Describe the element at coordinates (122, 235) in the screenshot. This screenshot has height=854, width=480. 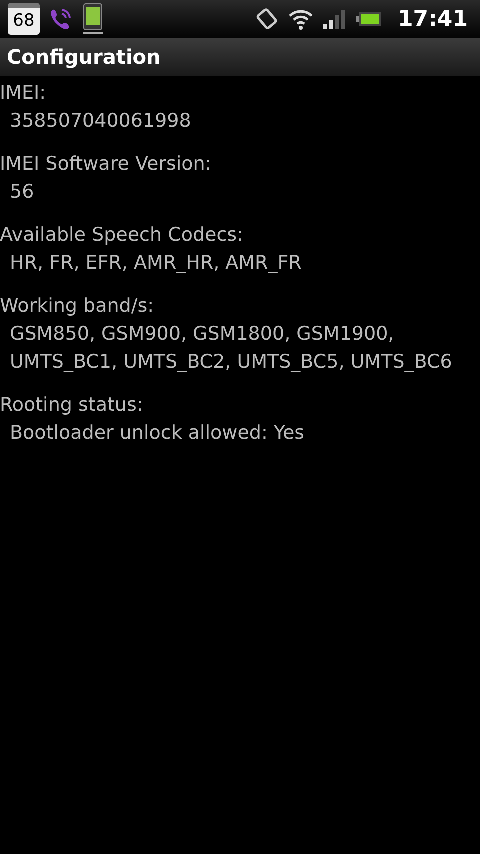
I see `field-label: Available Speech Codecs:` at that location.